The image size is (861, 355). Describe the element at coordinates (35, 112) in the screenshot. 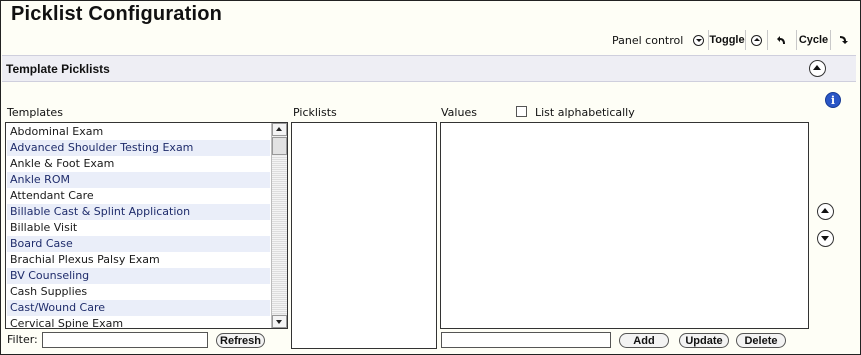

I see `templates-label: Templates` at that location.